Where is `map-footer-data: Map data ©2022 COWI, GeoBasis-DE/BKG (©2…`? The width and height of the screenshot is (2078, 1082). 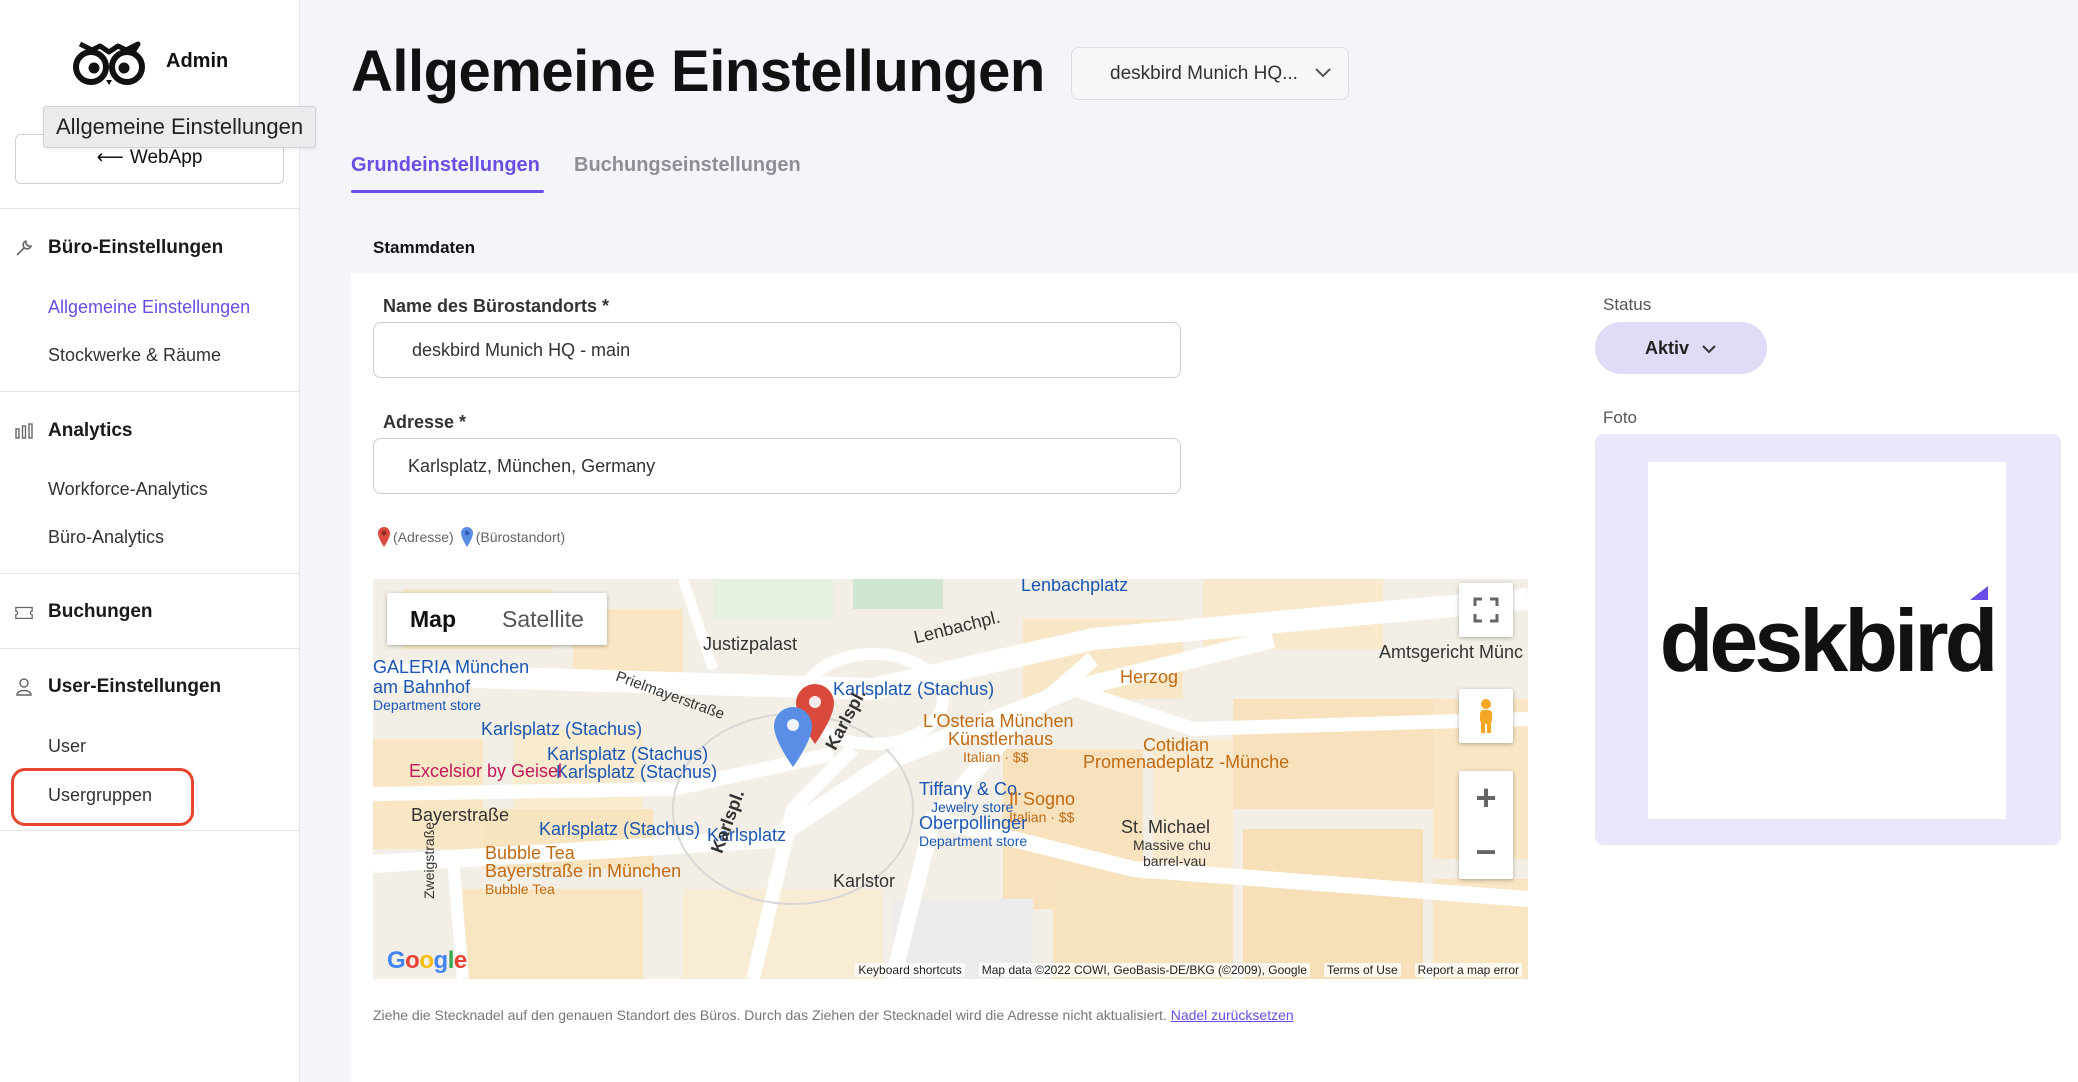 map-footer-data: Map data ©2022 COWI, GeoBasis-DE/BKG (©2… is located at coordinates (1144, 970).